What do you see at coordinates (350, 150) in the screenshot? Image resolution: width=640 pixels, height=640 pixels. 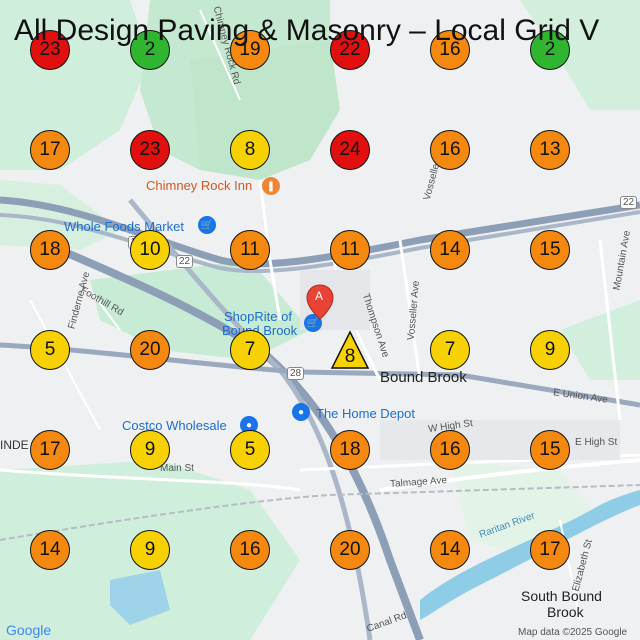 I see `grid-rank-pin: 24` at bounding box center [350, 150].